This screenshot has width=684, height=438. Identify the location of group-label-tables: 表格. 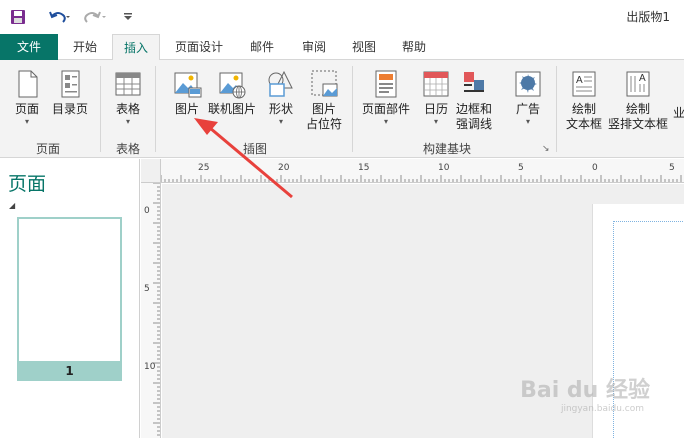
(128, 149).